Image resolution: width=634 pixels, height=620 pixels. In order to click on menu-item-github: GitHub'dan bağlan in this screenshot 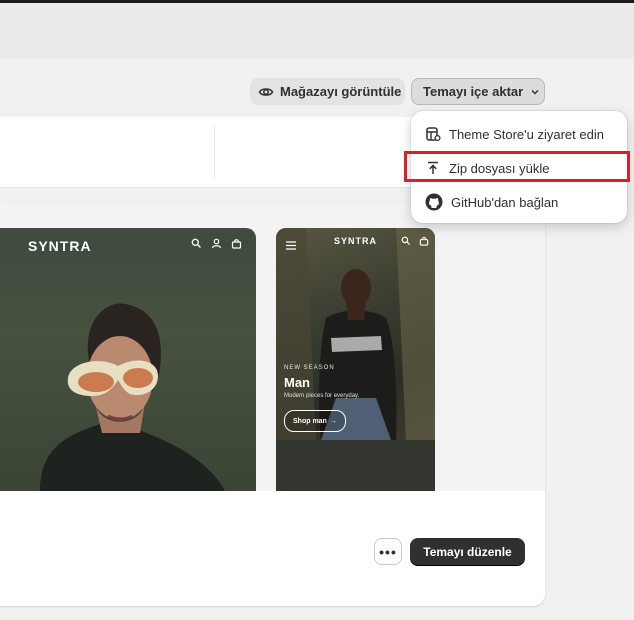, I will do `click(519, 202)`.